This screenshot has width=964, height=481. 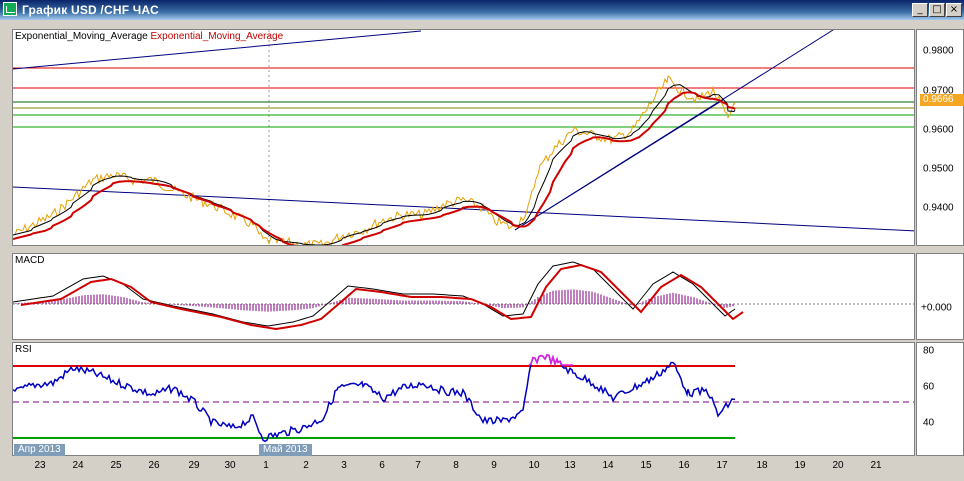 What do you see at coordinates (30, 260) in the screenshot?
I see `macd-label: MACD` at bounding box center [30, 260].